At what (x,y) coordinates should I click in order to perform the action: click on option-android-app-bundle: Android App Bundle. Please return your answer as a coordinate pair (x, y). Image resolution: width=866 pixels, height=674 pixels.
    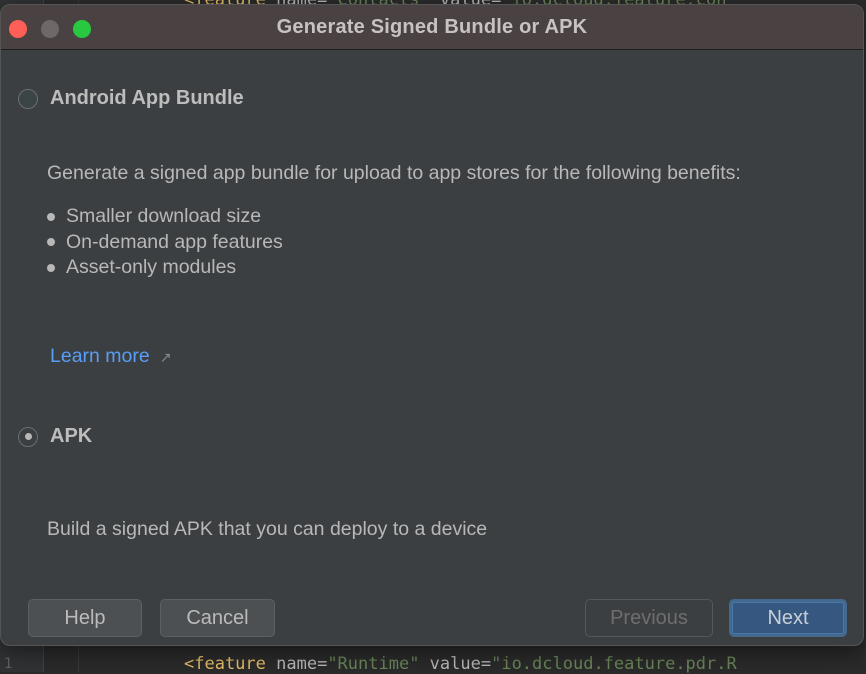
    Looking at the image, I should click on (131, 98).